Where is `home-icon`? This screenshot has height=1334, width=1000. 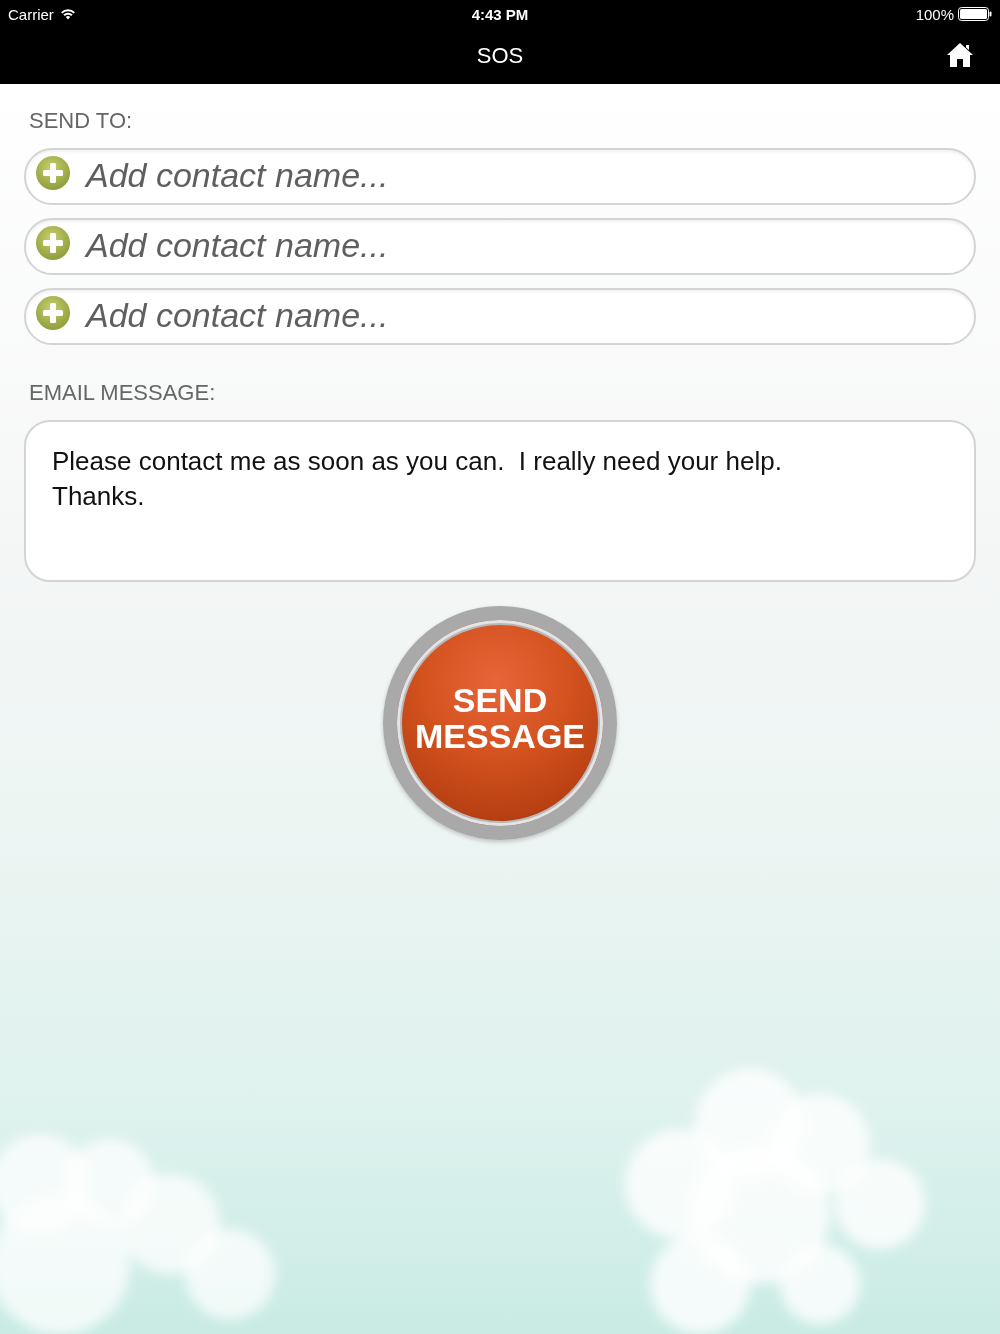
home-icon is located at coordinates (960, 55).